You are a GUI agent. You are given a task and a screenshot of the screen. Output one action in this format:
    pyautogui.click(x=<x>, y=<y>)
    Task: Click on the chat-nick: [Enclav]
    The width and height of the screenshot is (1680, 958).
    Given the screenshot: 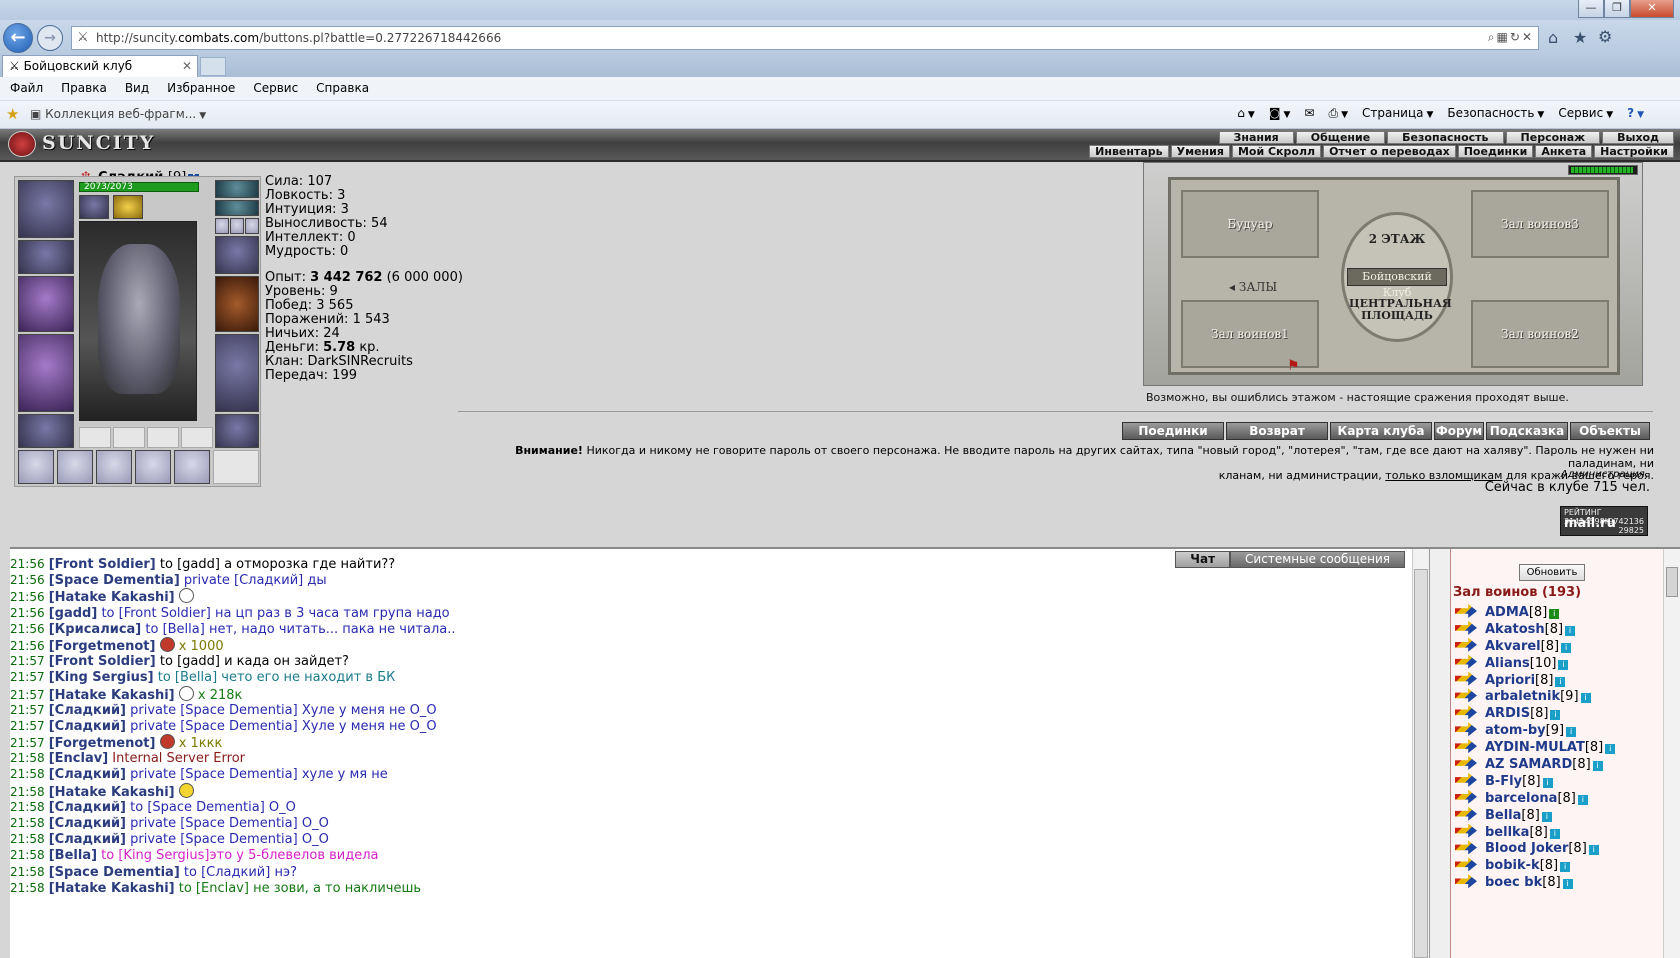 What is the action you would take?
    pyautogui.click(x=78, y=758)
    